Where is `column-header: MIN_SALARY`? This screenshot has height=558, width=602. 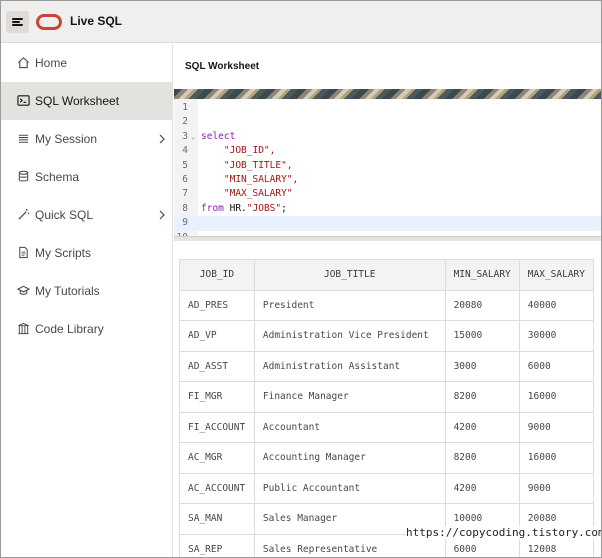 column-header: MIN_SALARY is located at coordinates (482, 275).